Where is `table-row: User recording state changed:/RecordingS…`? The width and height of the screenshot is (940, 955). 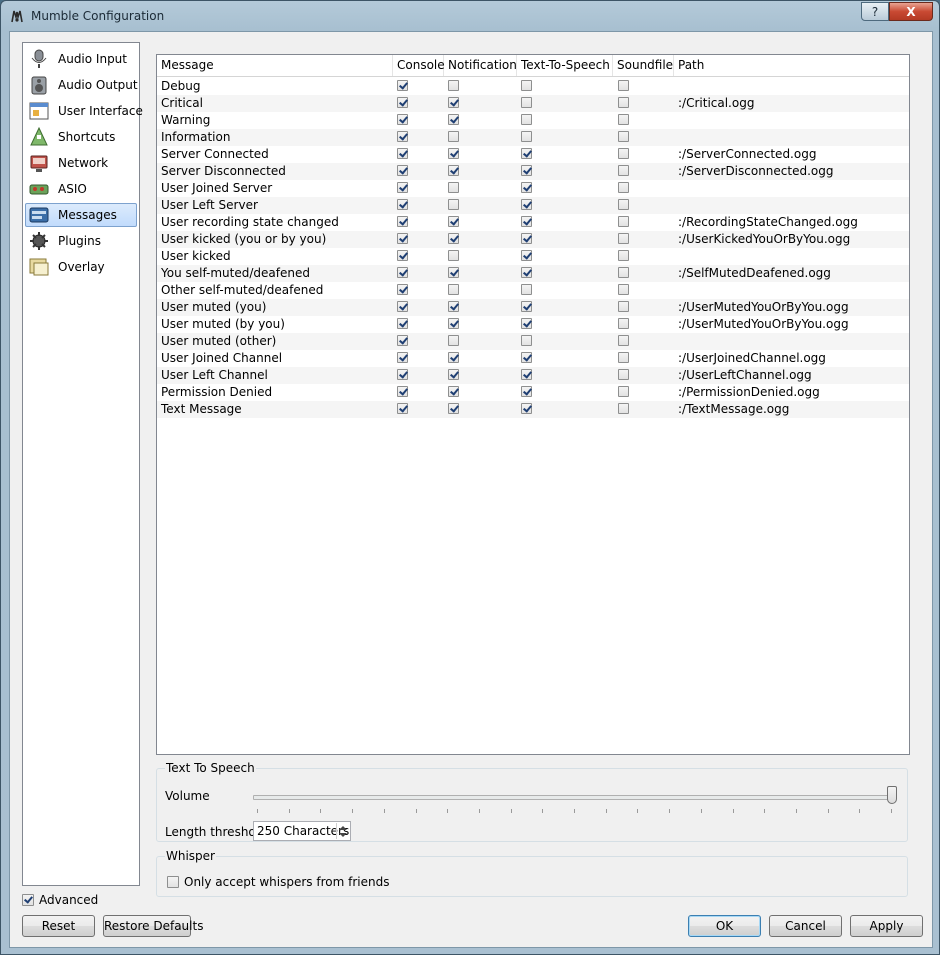 table-row: User recording state changed:/RecordingS… is located at coordinates (533, 222).